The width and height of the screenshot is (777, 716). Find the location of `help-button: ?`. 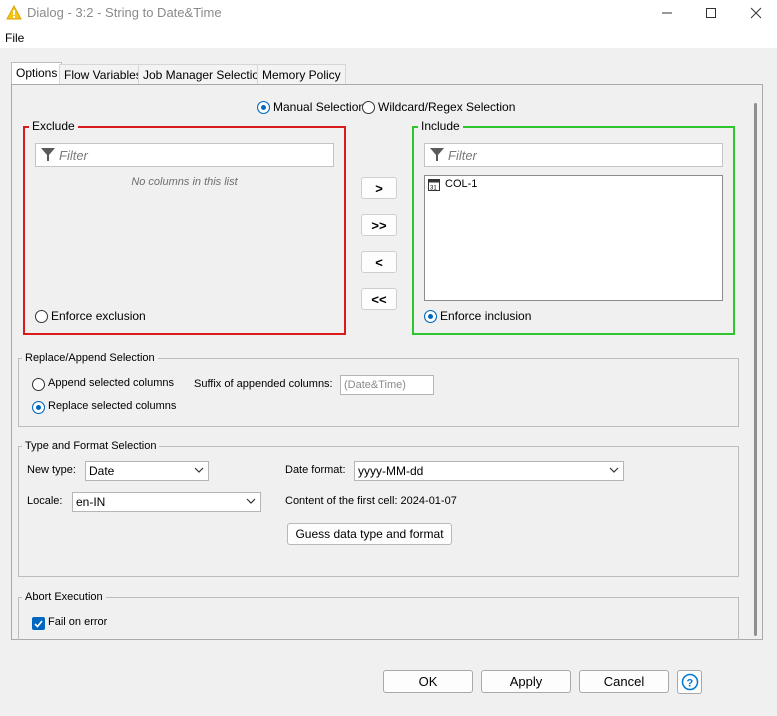

help-button: ? is located at coordinates (689, 682).